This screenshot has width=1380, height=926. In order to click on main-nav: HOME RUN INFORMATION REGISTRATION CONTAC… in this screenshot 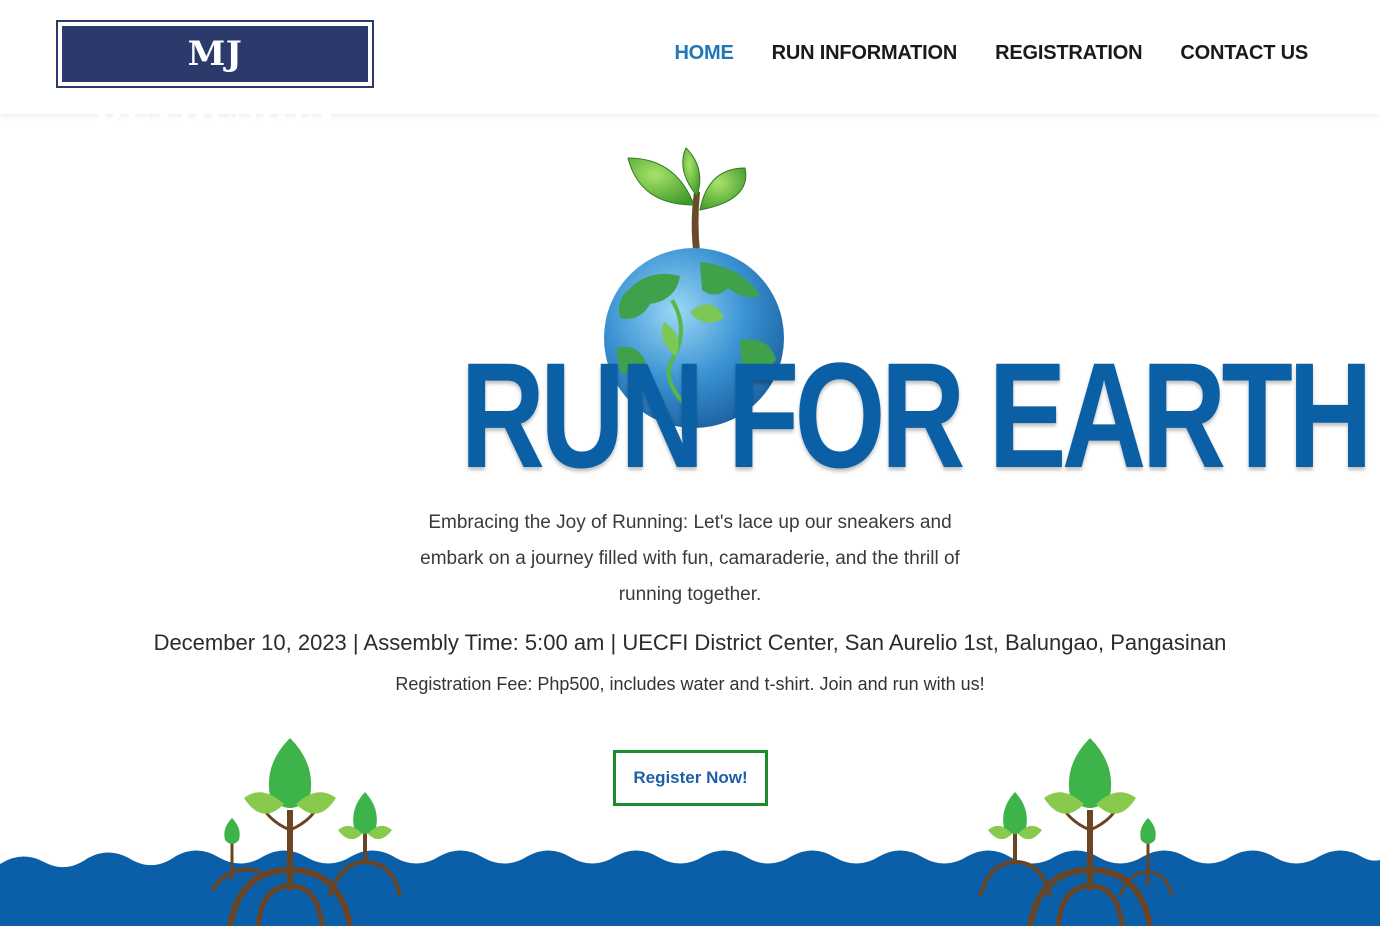, I will do `click(991, 53)`.